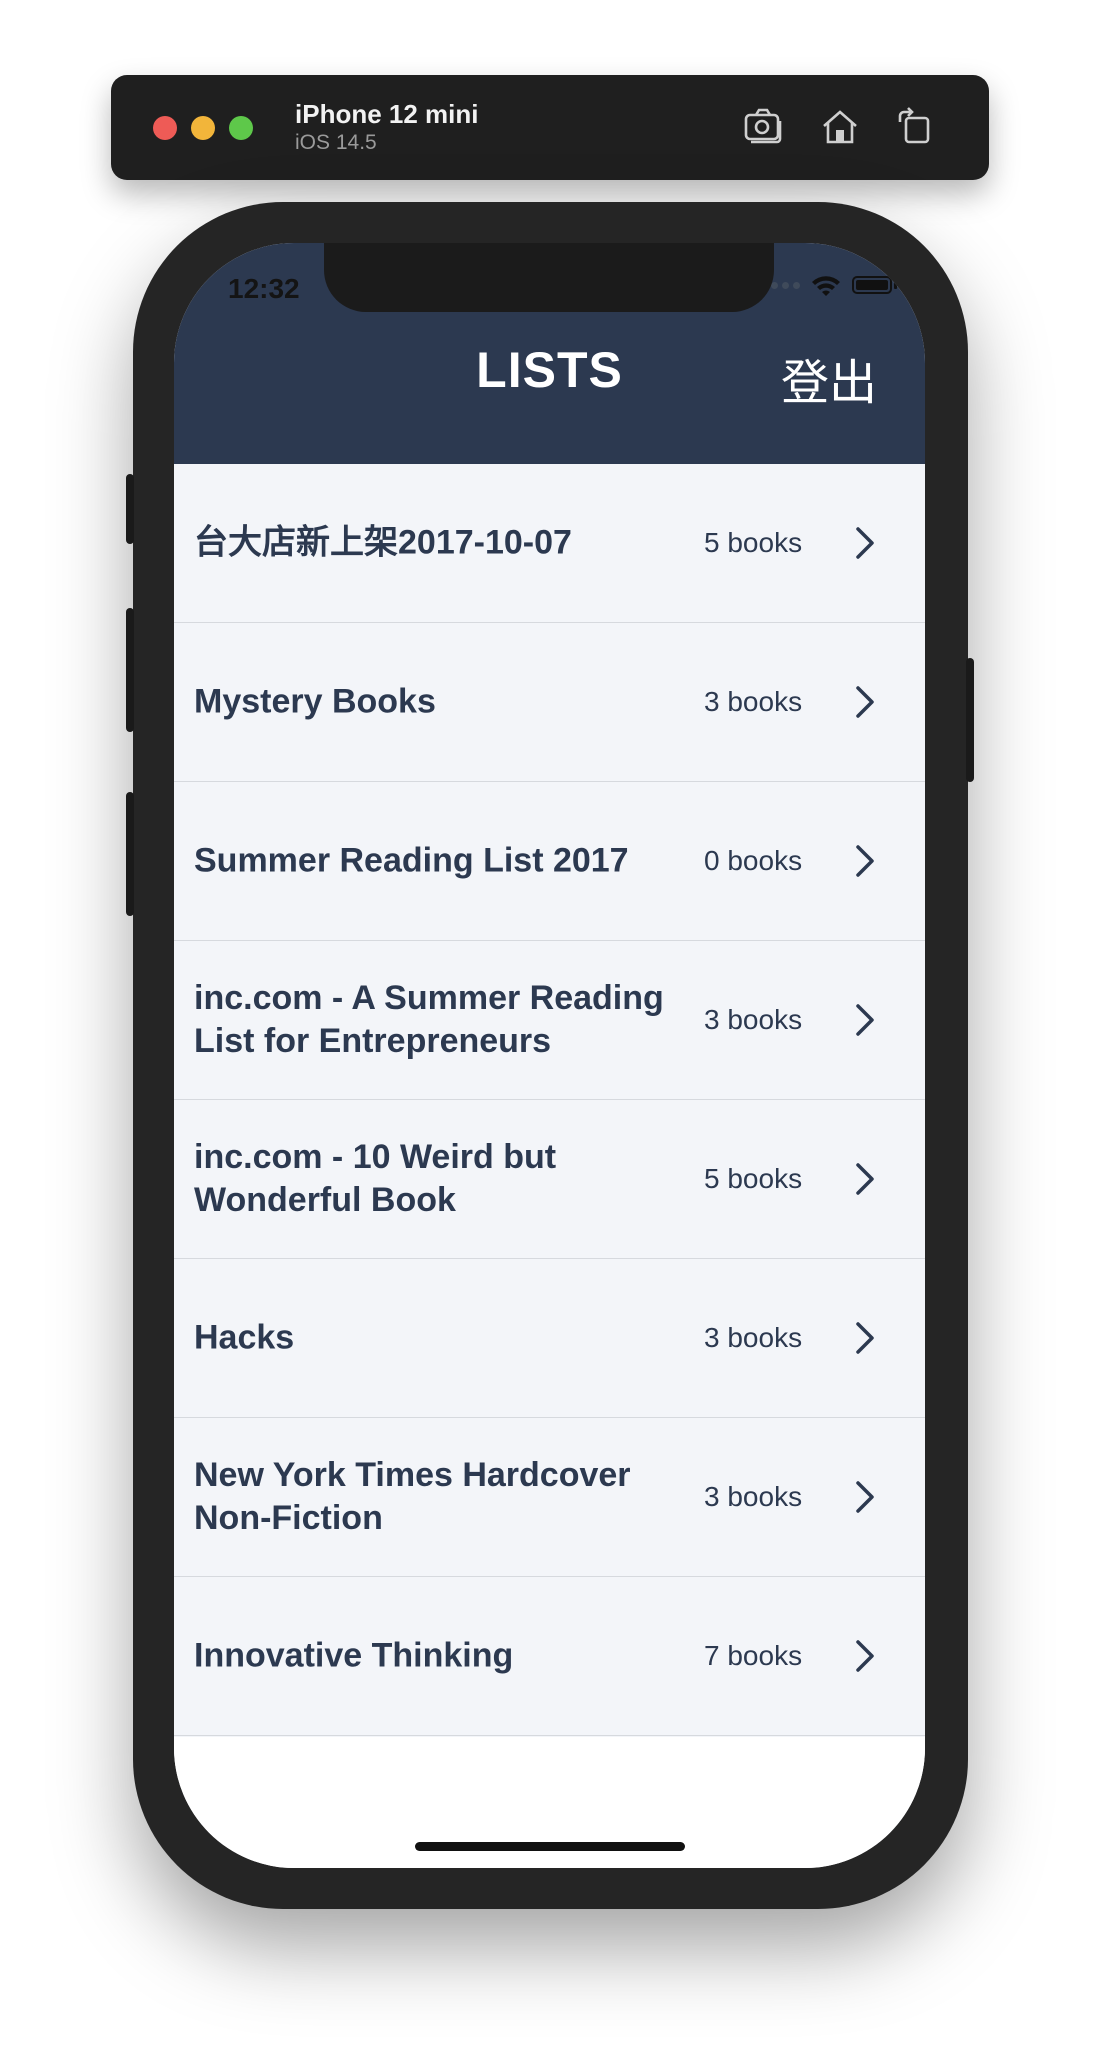 This screenshot has width=1098, height=2060. I want to click on list-item: Innovative Thinking 7 books, so click(549, 1656).